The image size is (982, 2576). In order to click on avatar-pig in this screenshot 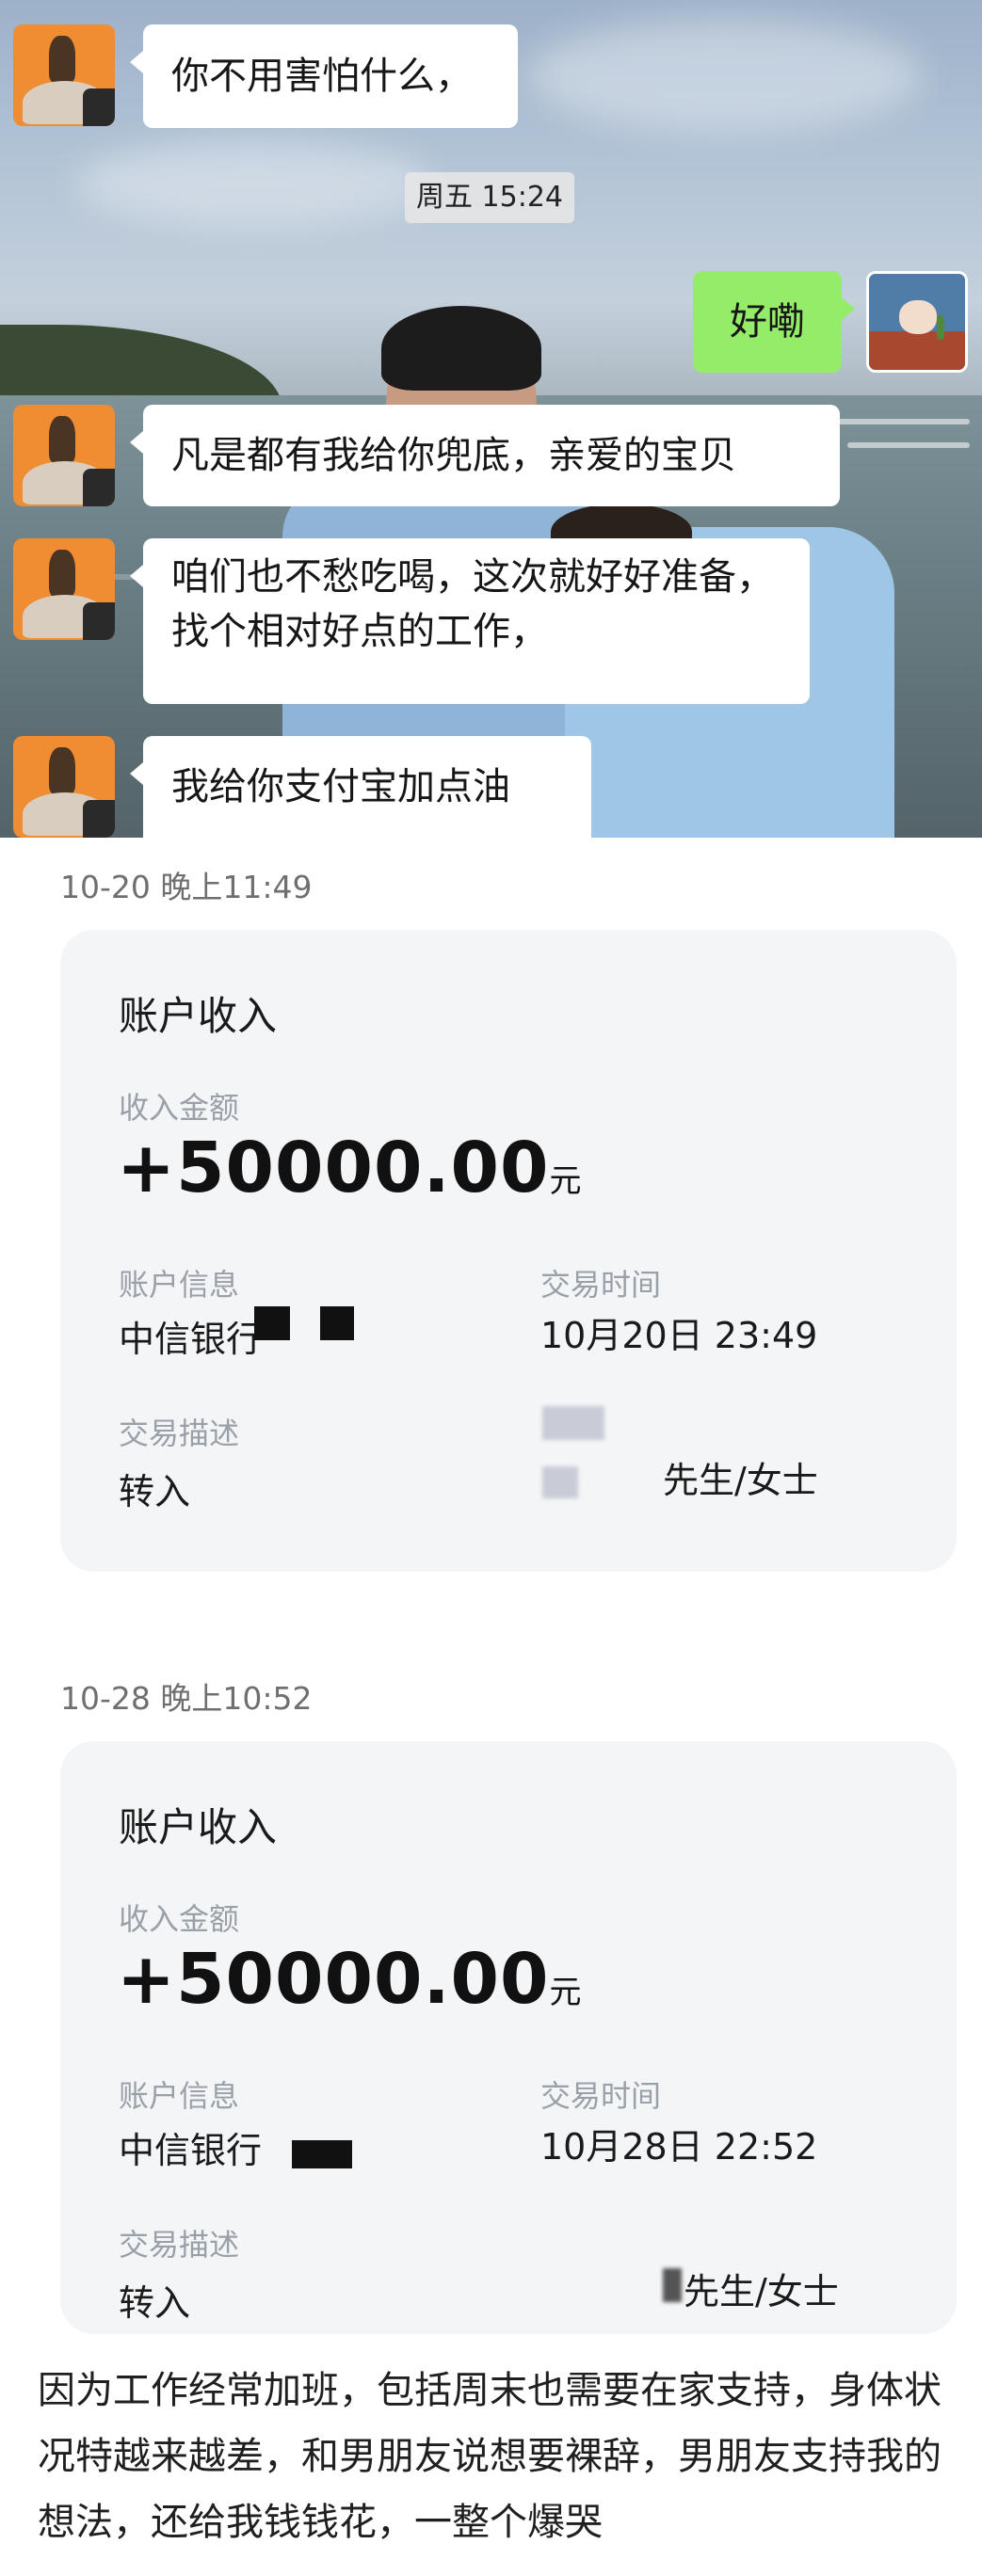, I will do `click(918, 317)`.